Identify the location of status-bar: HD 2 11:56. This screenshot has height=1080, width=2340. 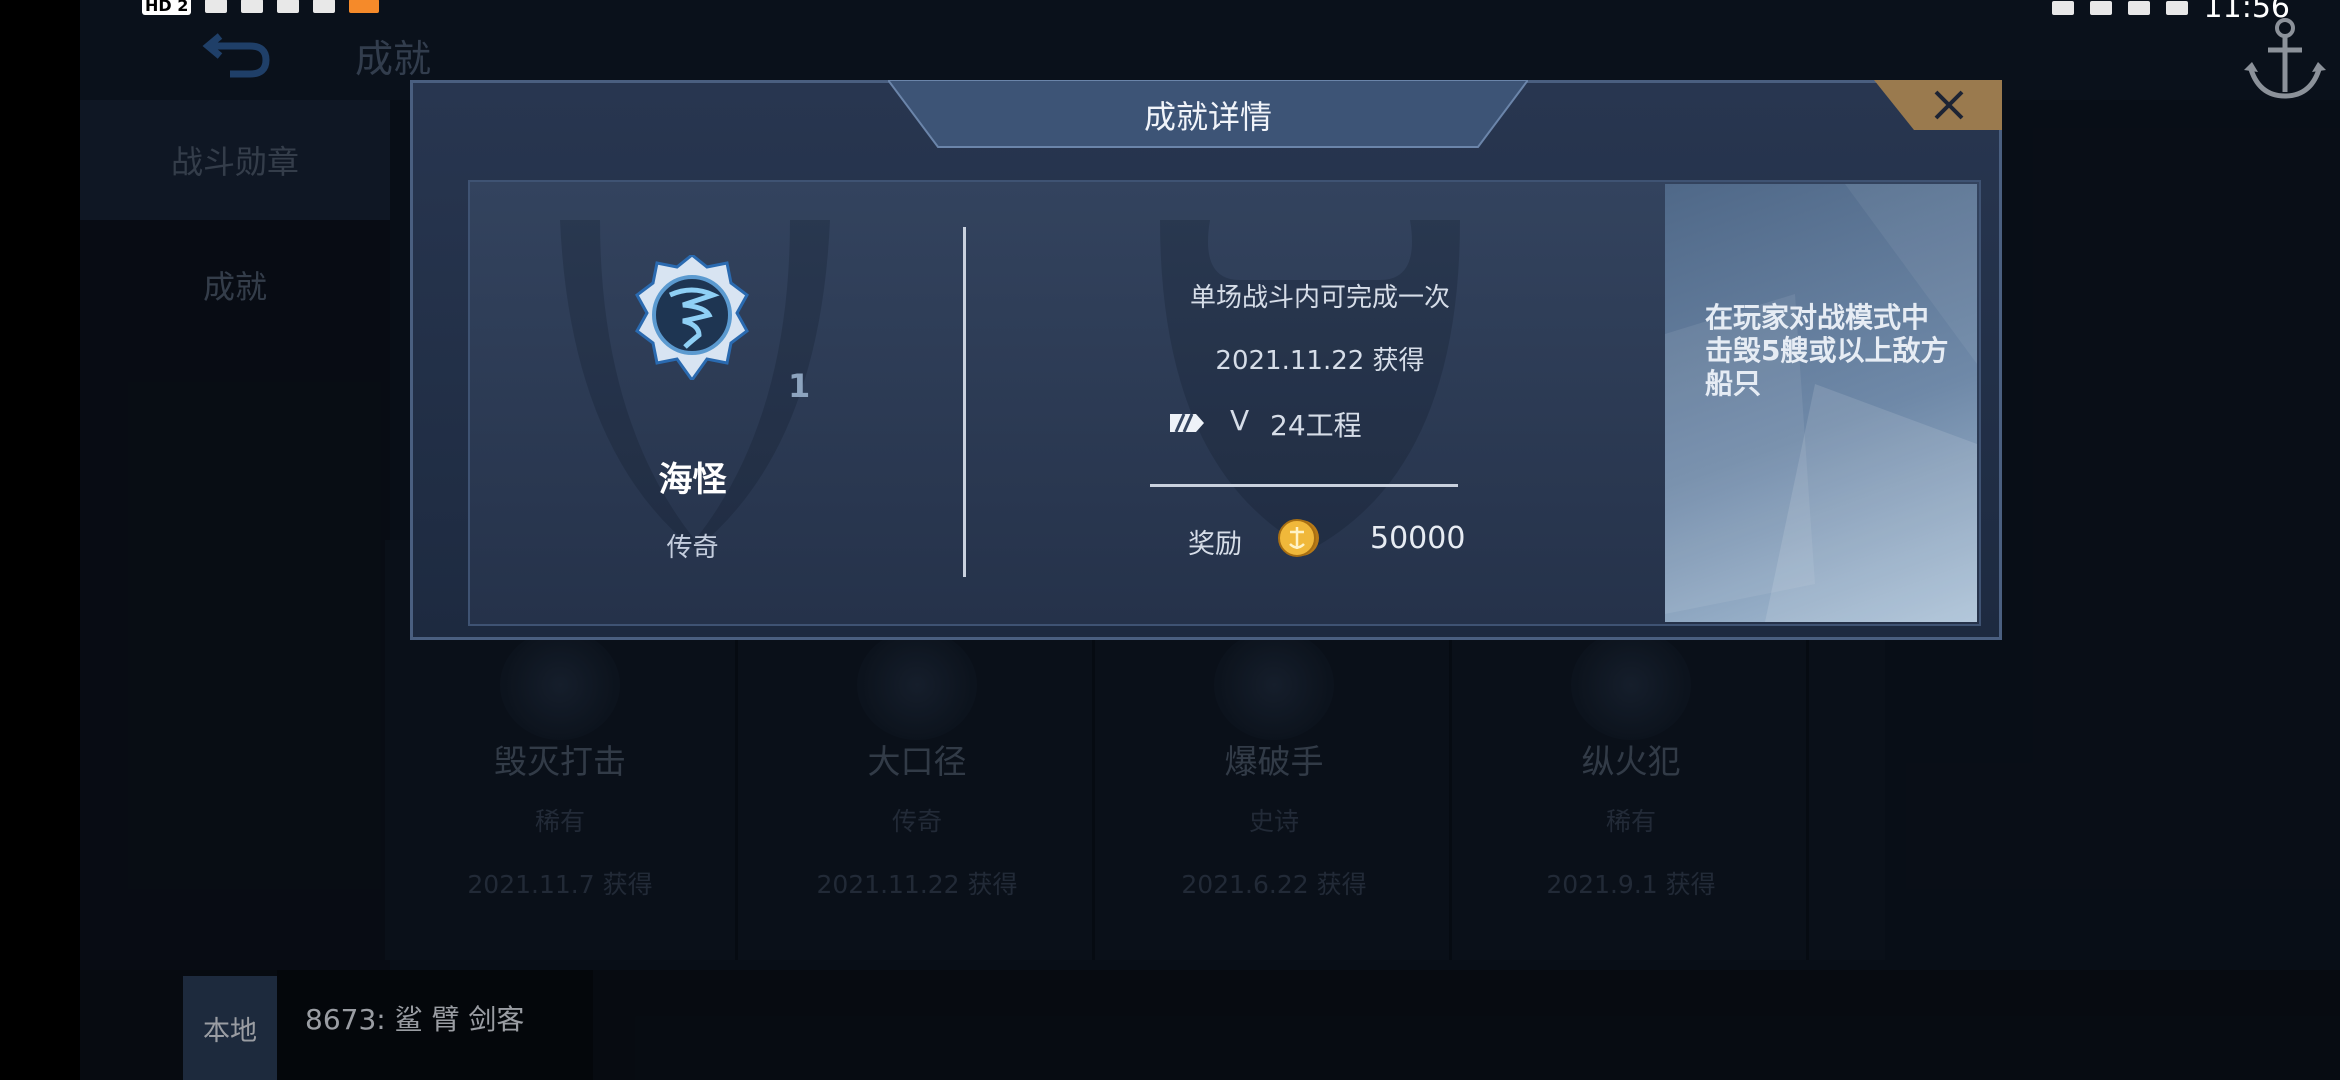
(1170, 12).